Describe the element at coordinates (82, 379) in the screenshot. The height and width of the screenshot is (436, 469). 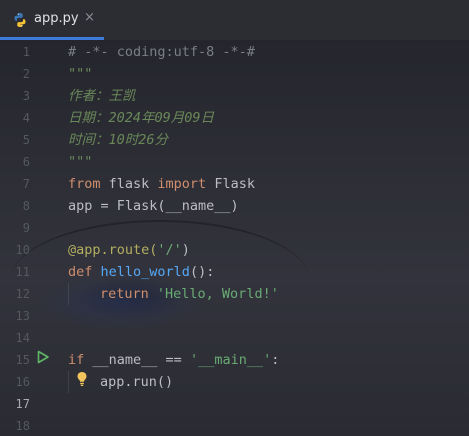
I see `lightbulb-icon` at that location.